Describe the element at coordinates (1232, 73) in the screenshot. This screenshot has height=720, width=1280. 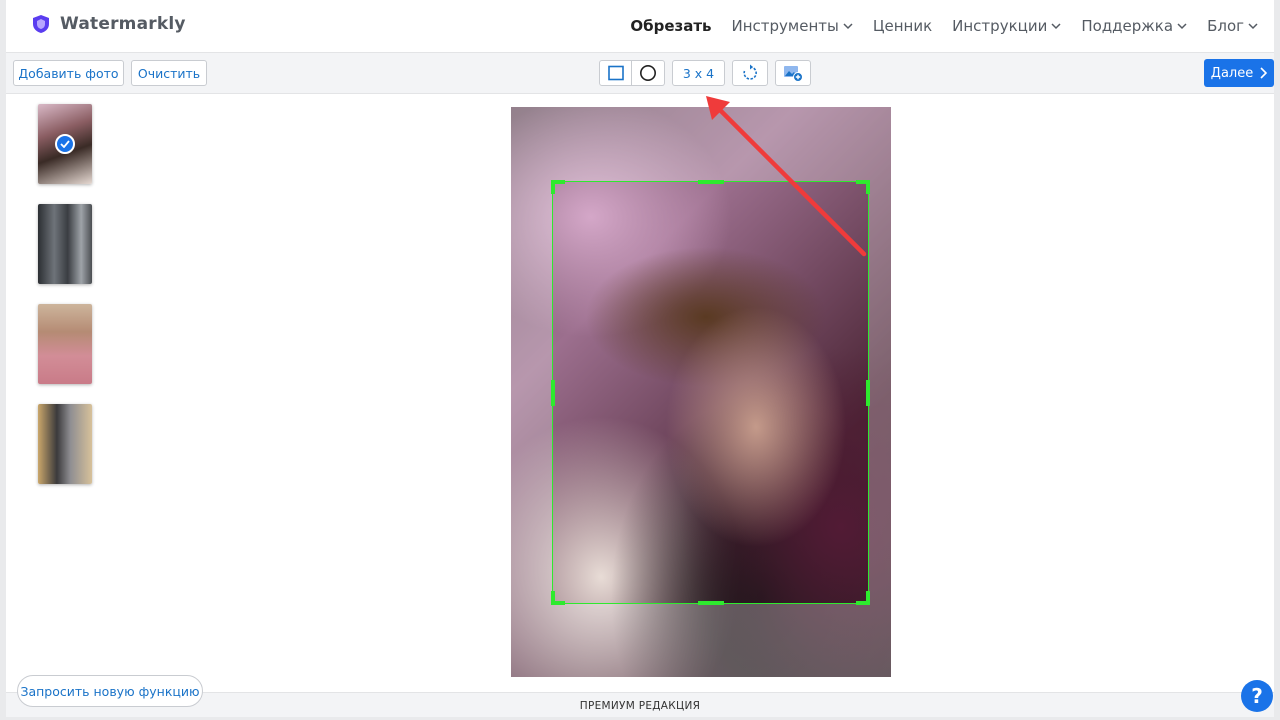
I see `next-button-label: Далее` at that location.